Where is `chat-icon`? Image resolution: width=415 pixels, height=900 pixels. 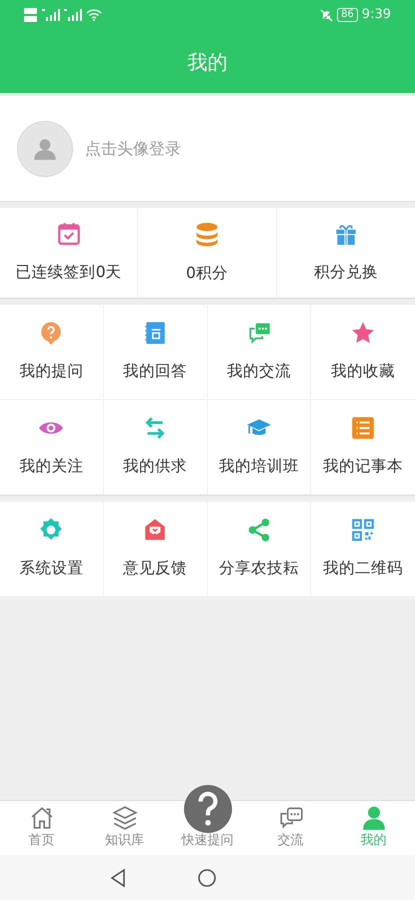
chat-icon is located at coordinates (291, 817).